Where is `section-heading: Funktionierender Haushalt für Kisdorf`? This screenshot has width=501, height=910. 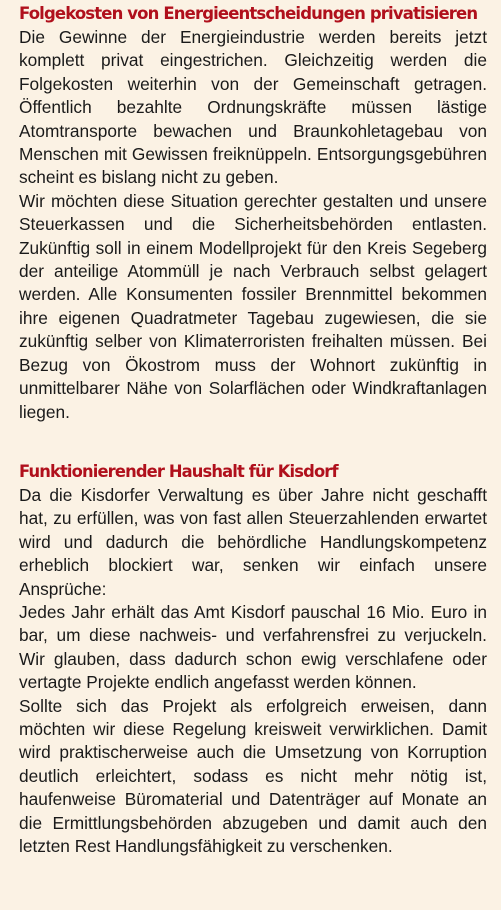
section-heading: Funktionierender Haushalt für Kisdorf is located at coordinates (179, 472).